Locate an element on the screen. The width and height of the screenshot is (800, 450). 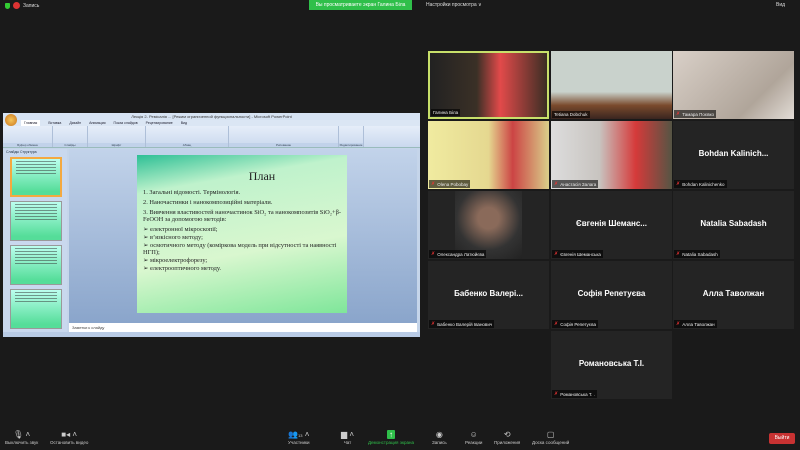
participant-tile: Романовська Т.І. ✗ Романовська Т. . is located at coordinates (611, 365).